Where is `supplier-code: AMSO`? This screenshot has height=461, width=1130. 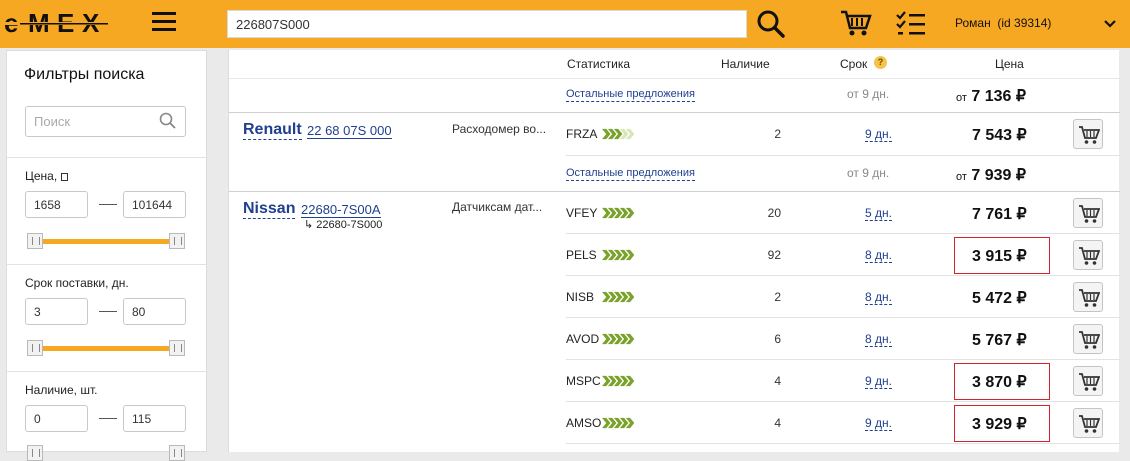 supplier-code: AMSO is located at coordinates (584, 423).